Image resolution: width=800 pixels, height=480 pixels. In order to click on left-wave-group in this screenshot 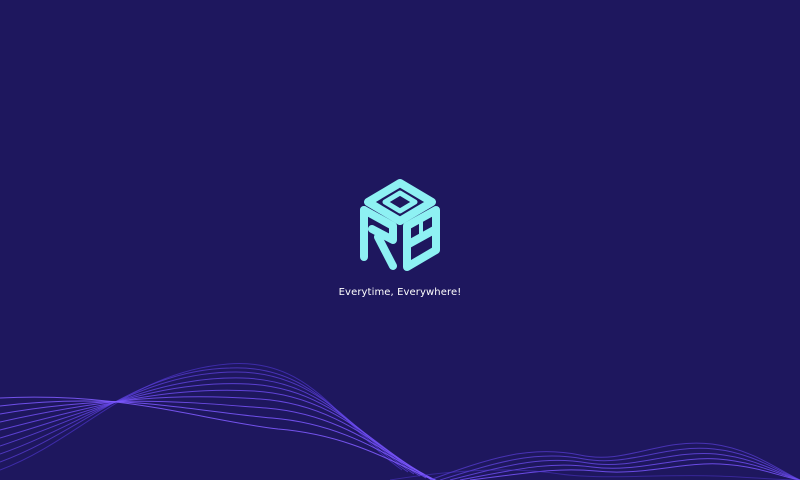, I will do `click(218, 421)`.